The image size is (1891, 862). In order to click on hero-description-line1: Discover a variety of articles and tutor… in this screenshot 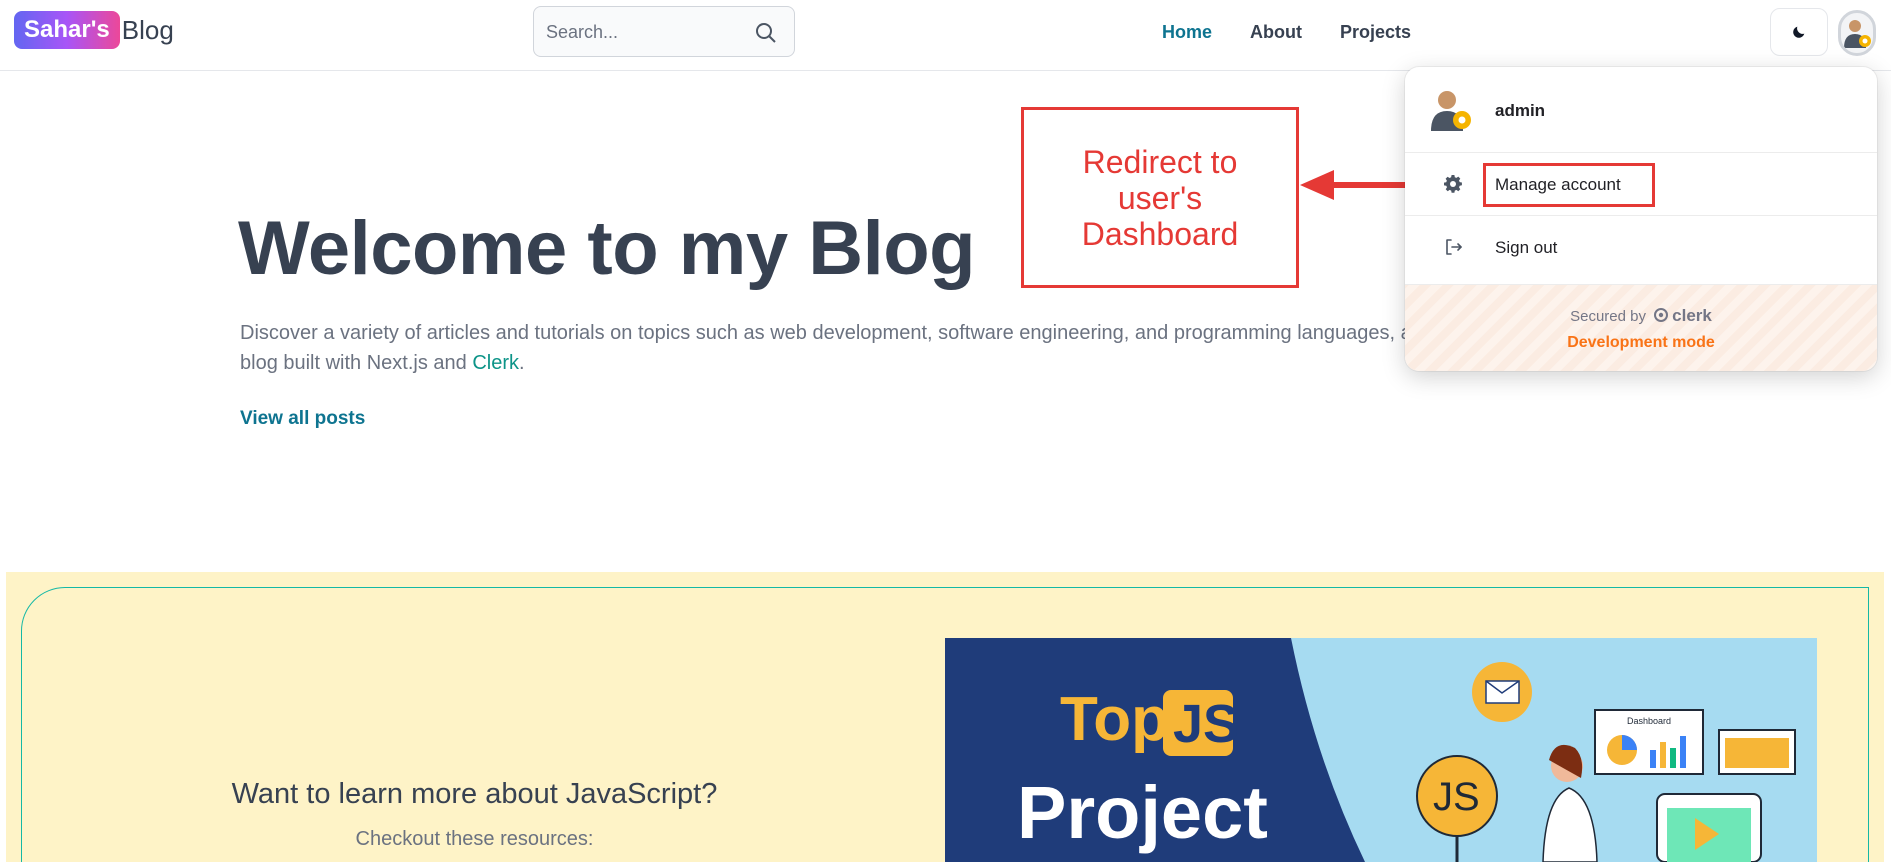, I will do `click(826, 333)`.